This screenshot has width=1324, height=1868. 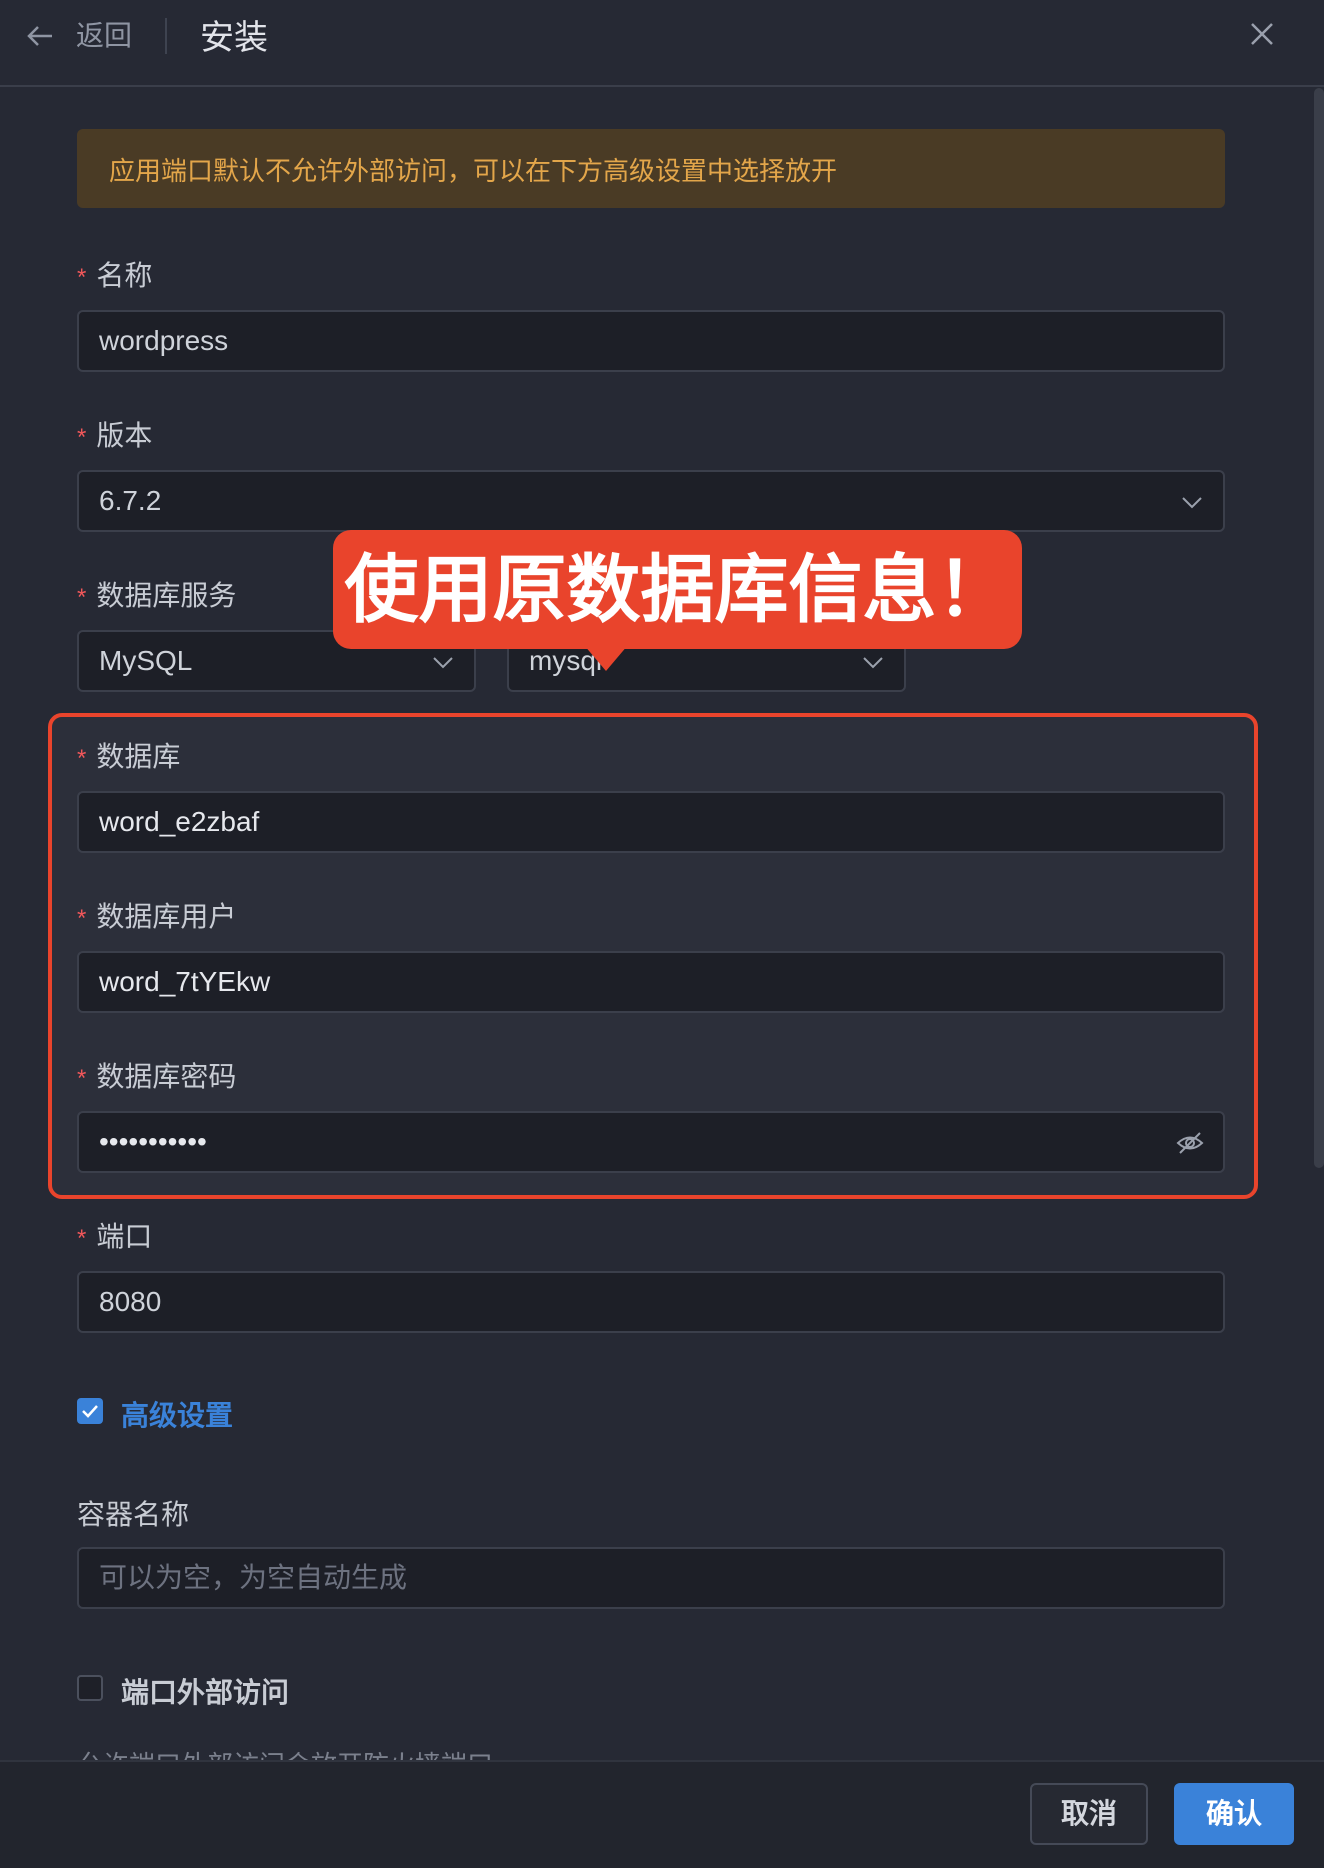 I want to click on name-label: * 名称, so click(x=115, y=275).